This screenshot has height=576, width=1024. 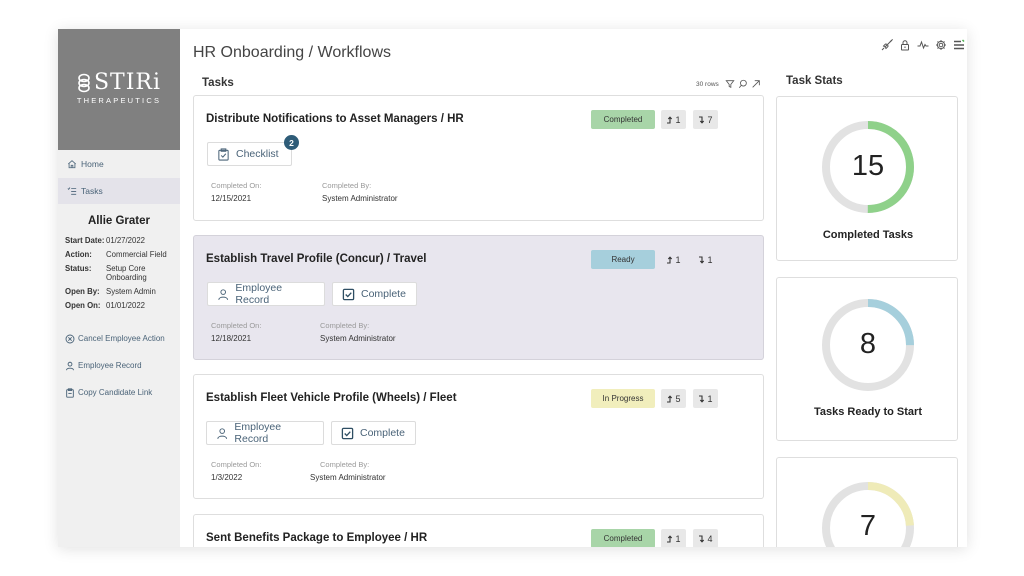 I want to click on button-label: Employee Record, so click(x=259, y=294).